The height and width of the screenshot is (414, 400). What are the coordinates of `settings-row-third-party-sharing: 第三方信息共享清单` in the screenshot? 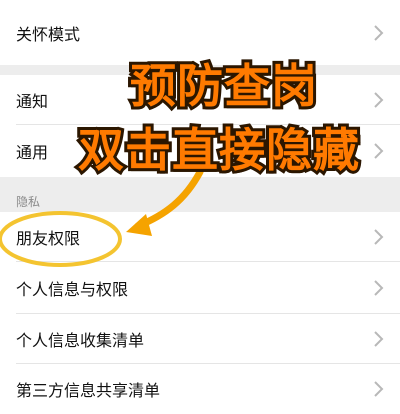 It's located at (200, 389).